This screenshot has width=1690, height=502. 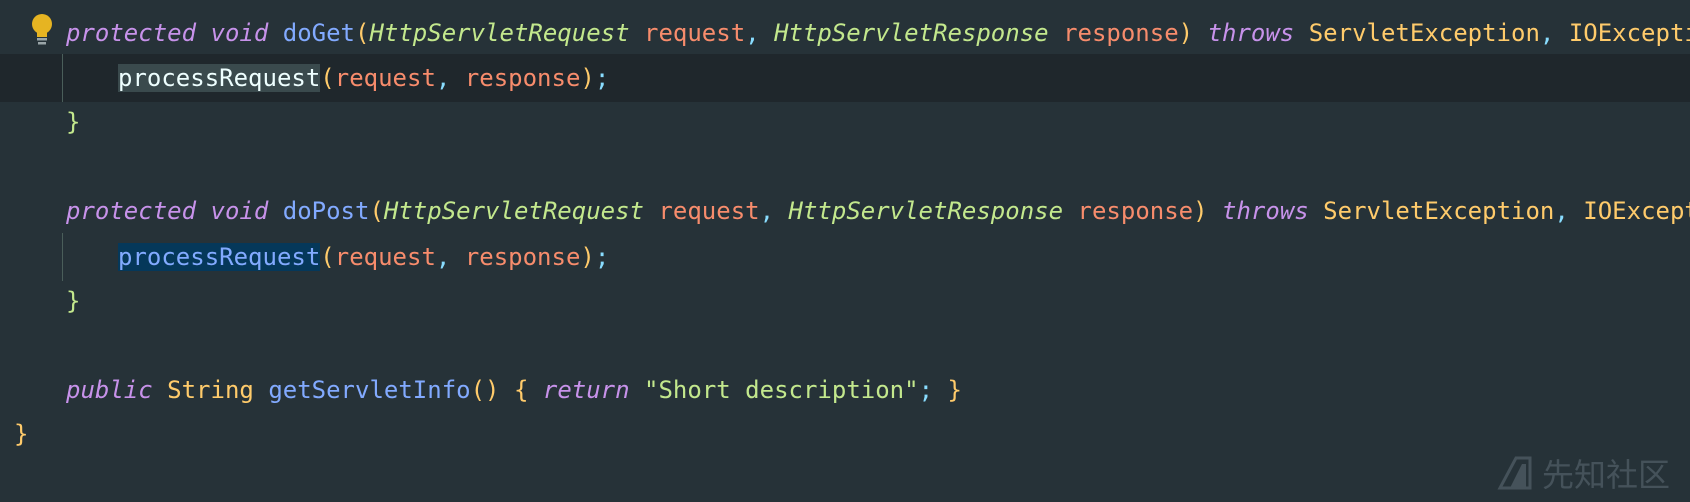 What do you see at coordinates (485, 390) in the screenshot?
I see `parens: ()` at bounding box center [485, 390].